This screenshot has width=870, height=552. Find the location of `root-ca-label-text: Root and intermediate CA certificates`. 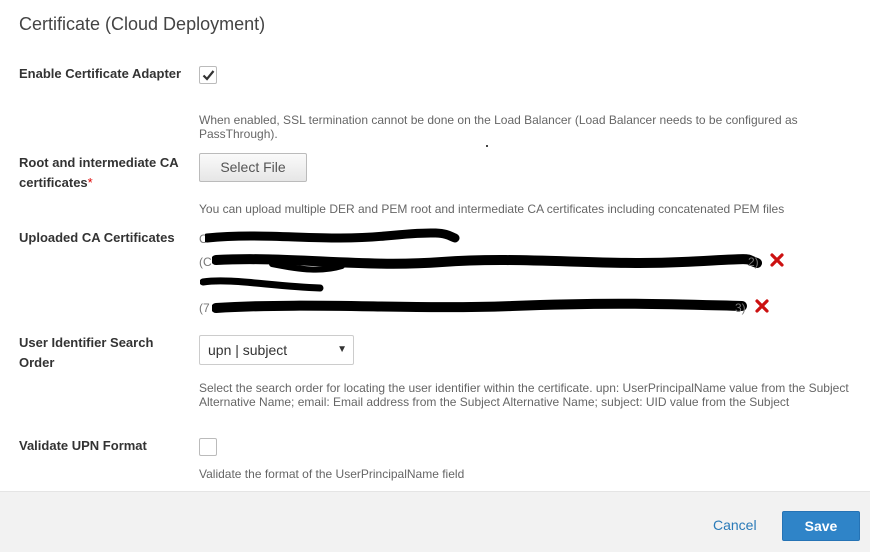

root-ca-label-text: Root and intermediate CA certificates is located at coordinates (99, 172).